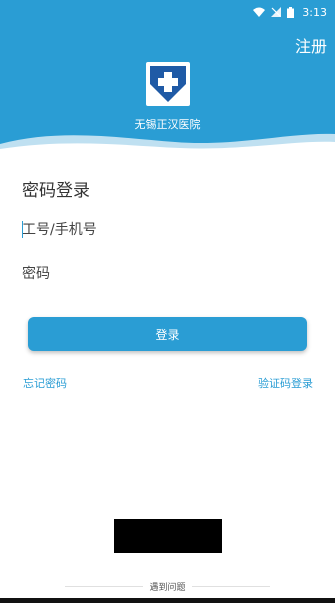 The height and width of the screenshot is (603, 335). Describe the element at coordinates (167, 124) in the screenshot. I see `hospital-name: 无锡正汉医院` at that location.